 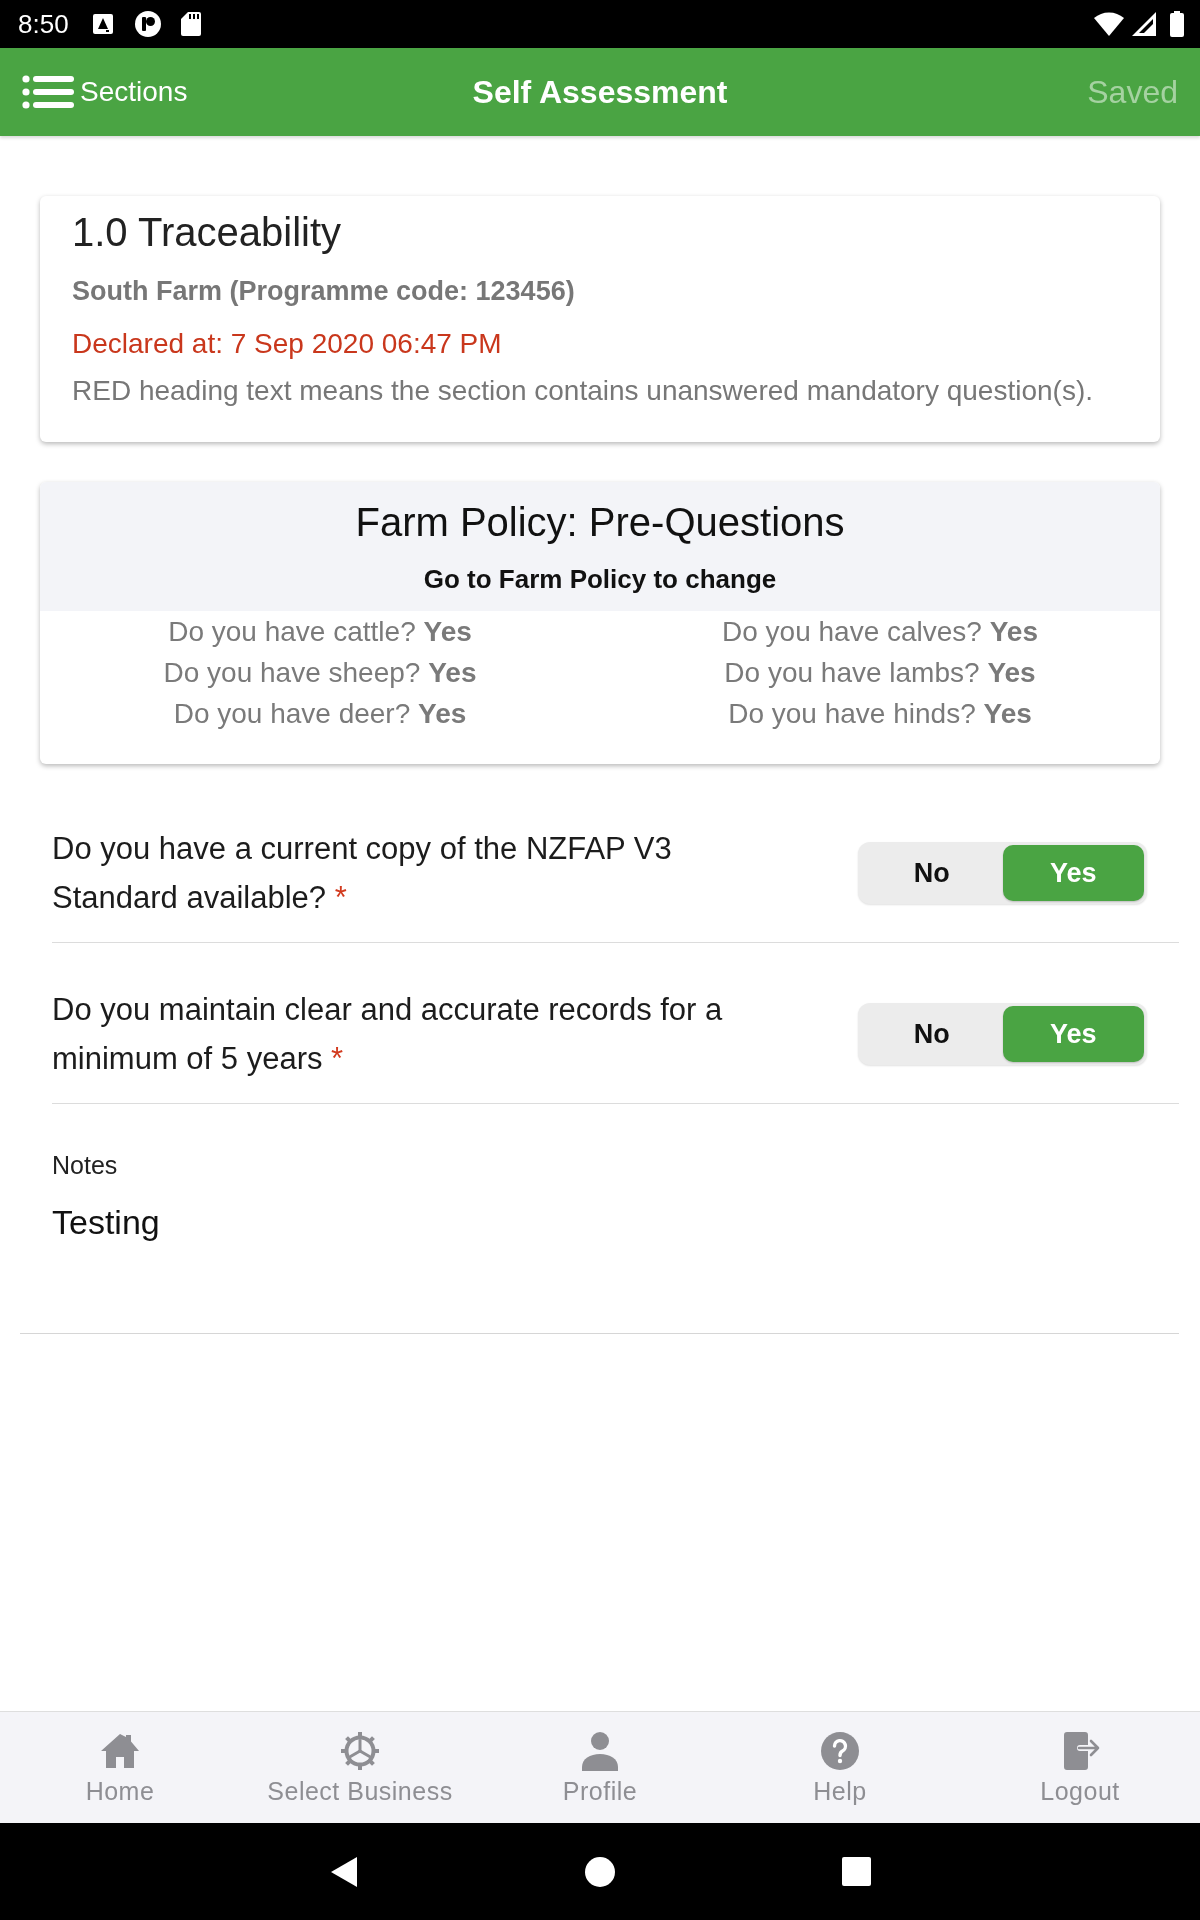 I want to click on circle-app-icon, so click(x=147, y=24).